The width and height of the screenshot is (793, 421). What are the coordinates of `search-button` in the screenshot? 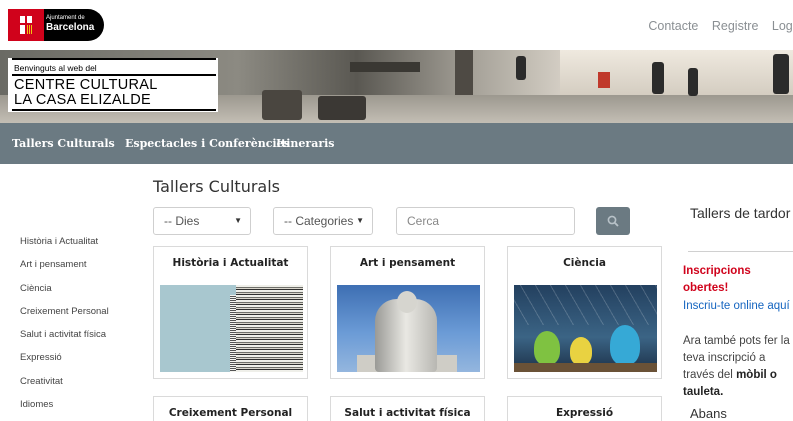 It's located at (613, 221).